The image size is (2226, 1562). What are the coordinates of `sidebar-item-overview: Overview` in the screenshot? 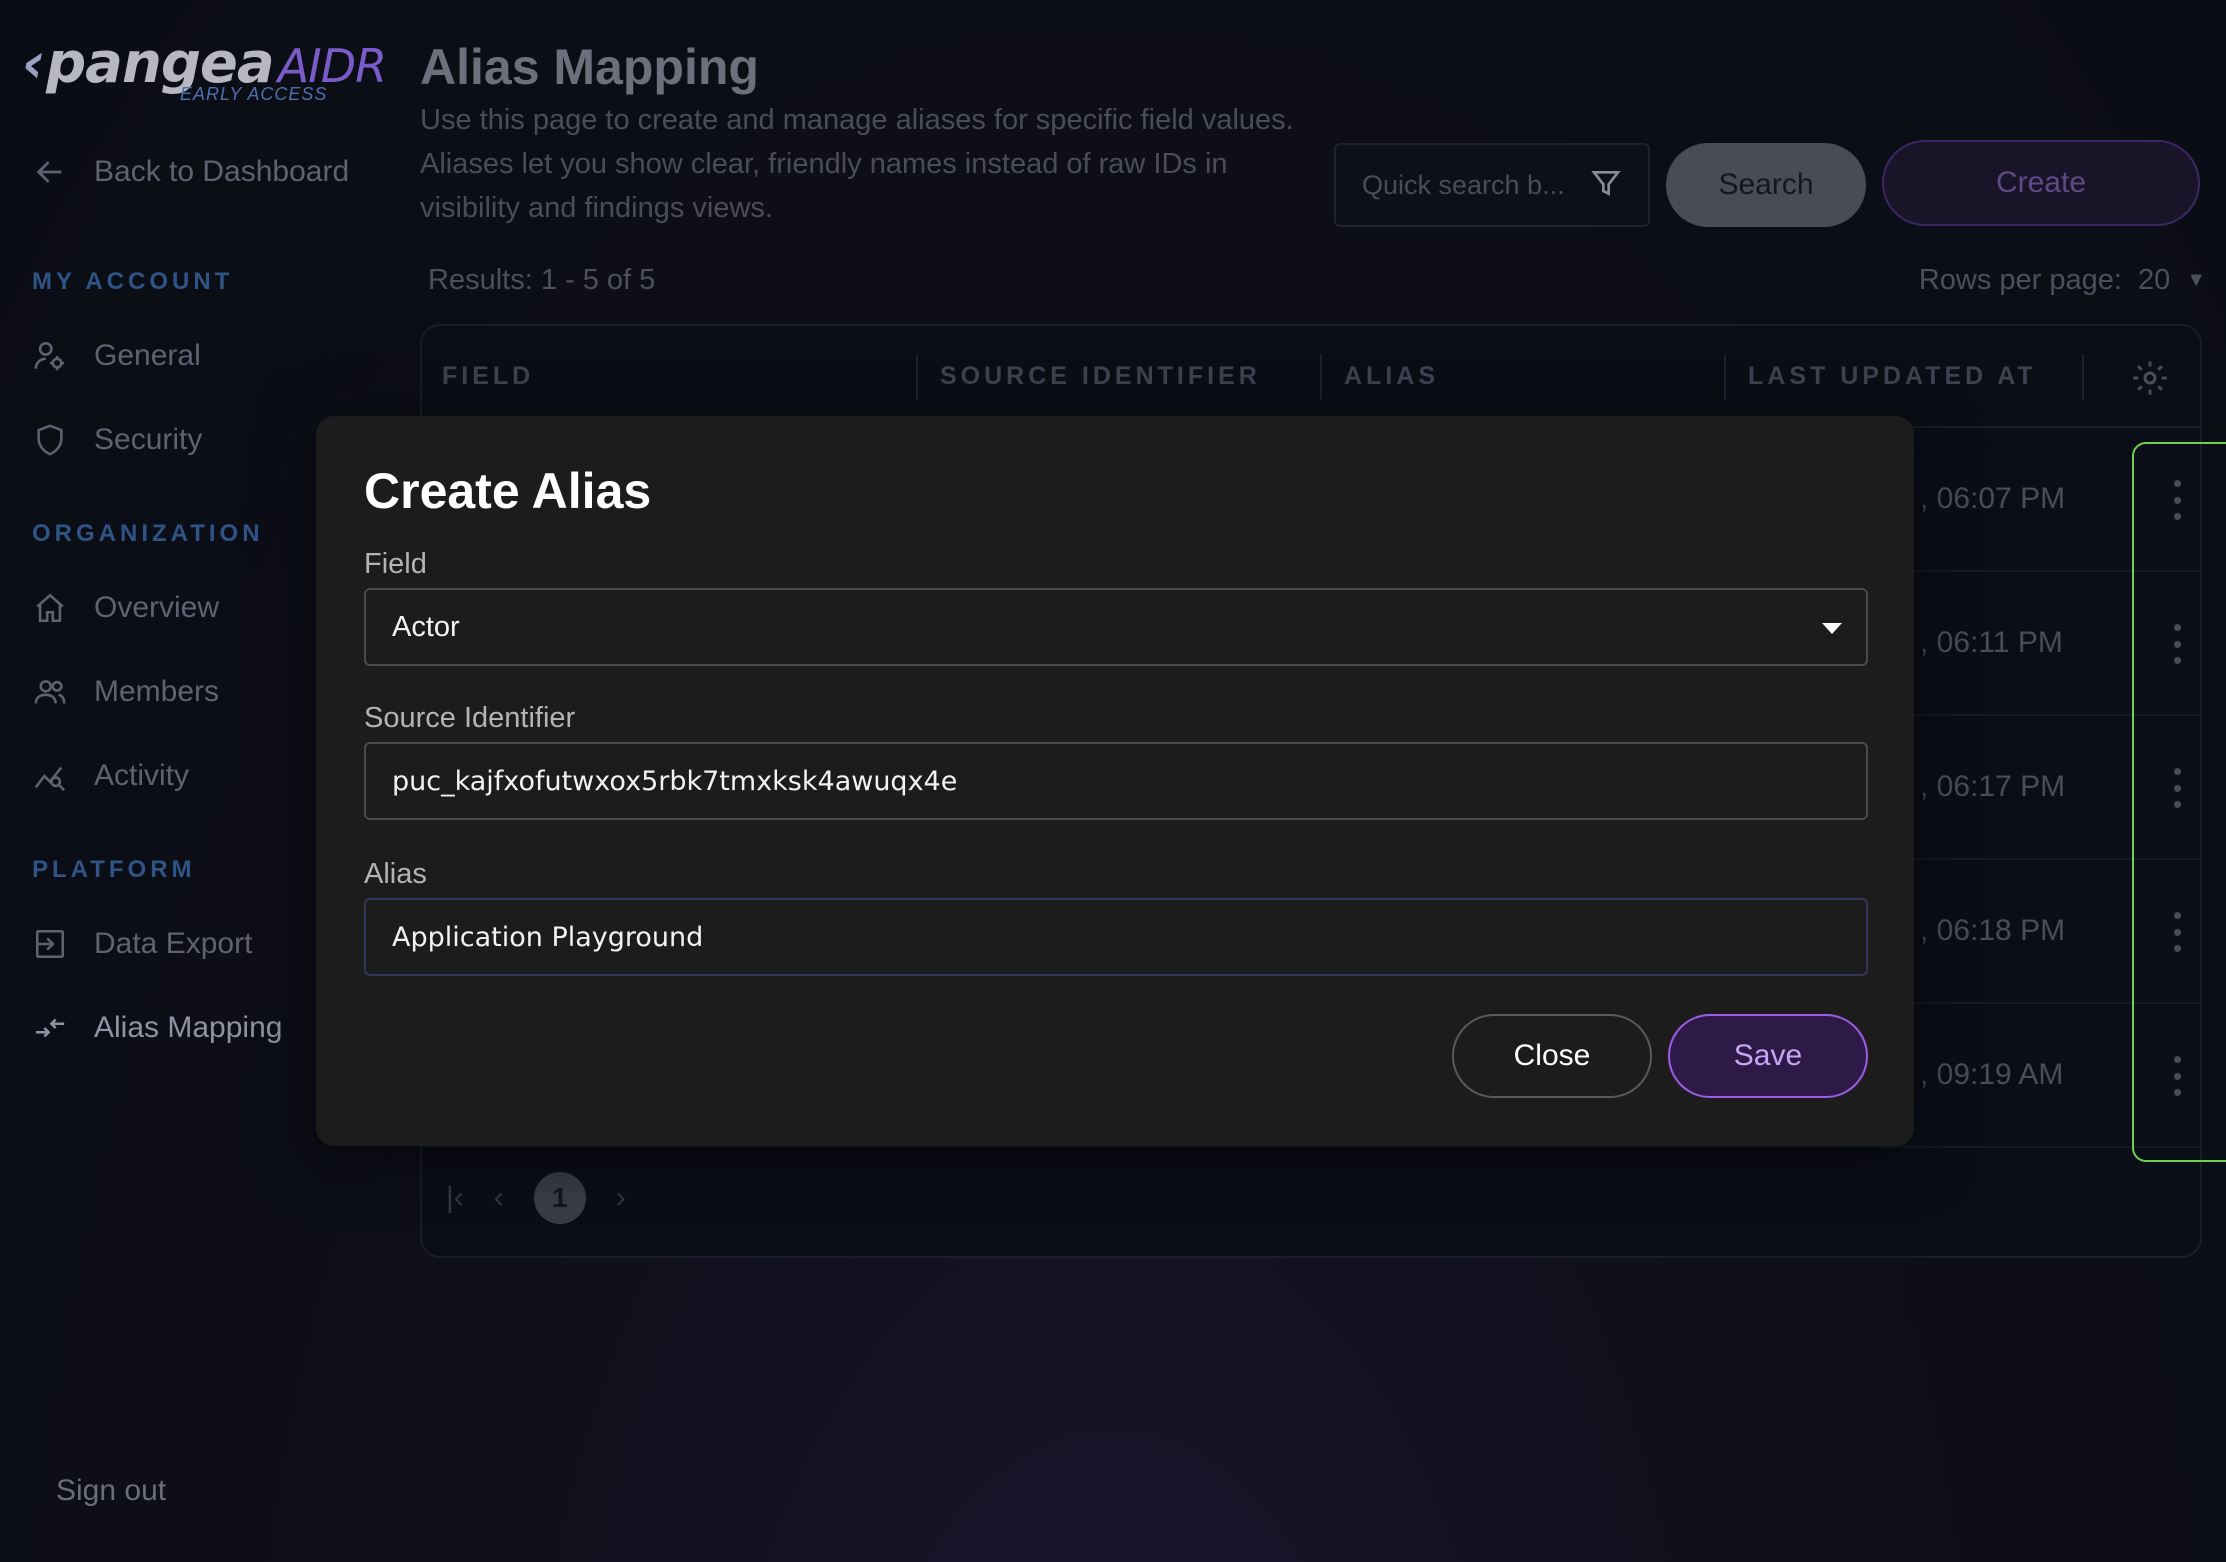 It's located at (125, 608).